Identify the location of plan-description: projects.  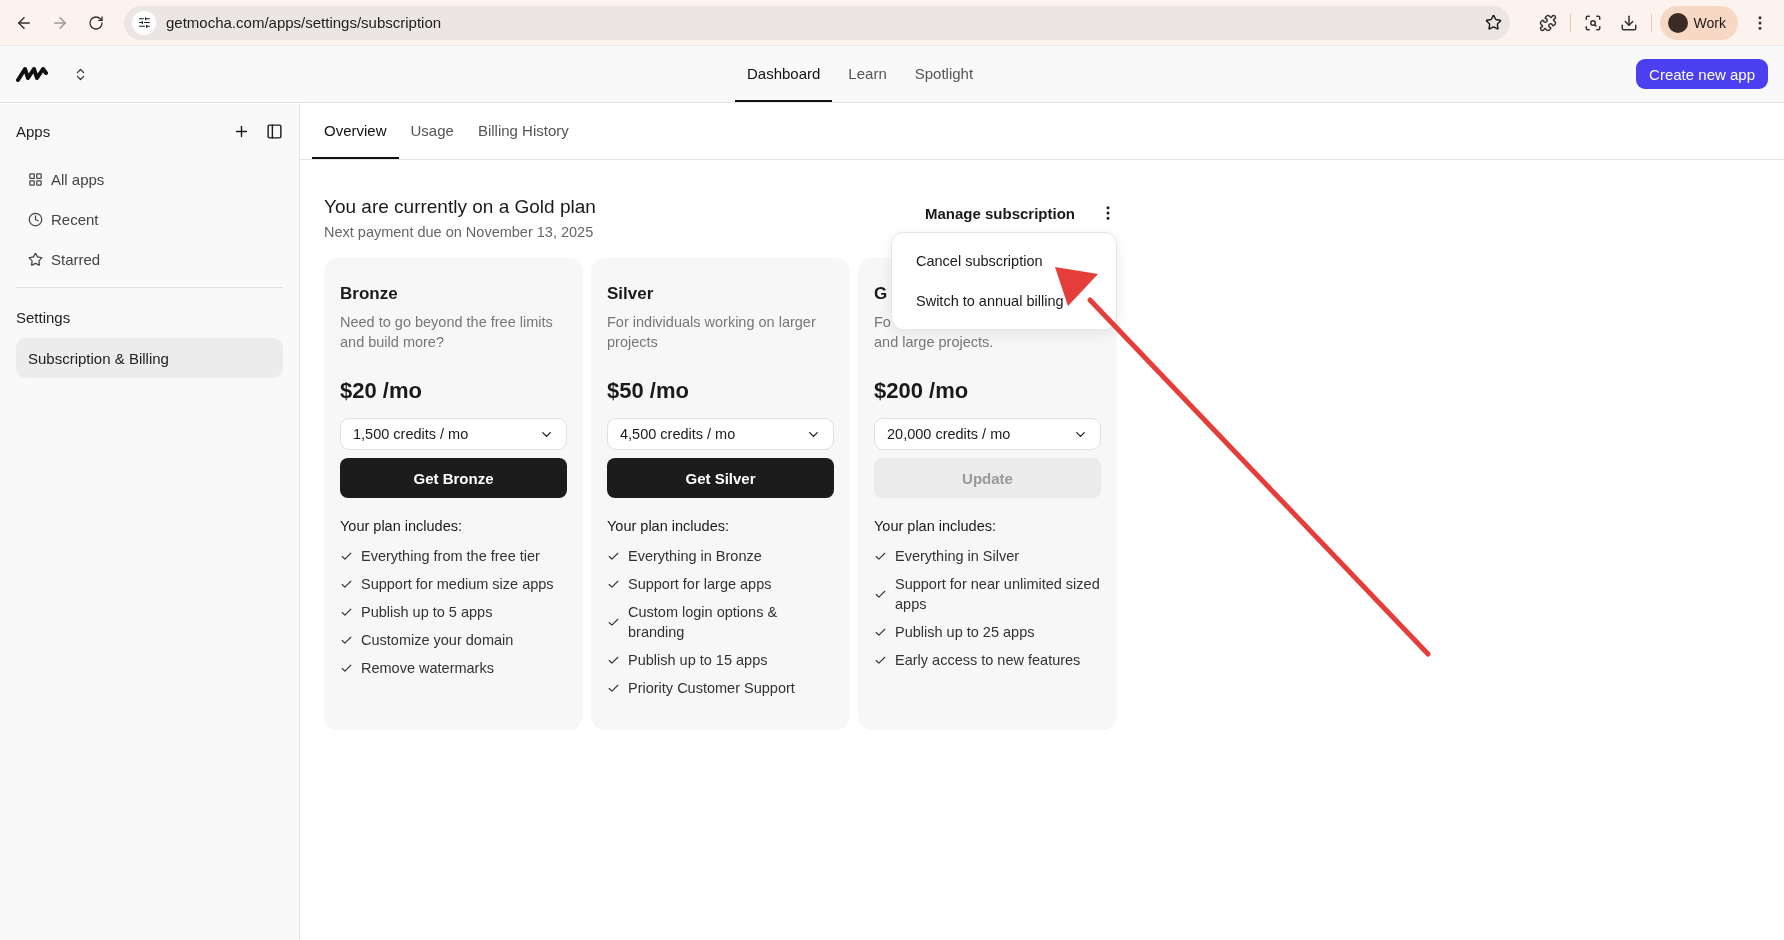
(633, 342).